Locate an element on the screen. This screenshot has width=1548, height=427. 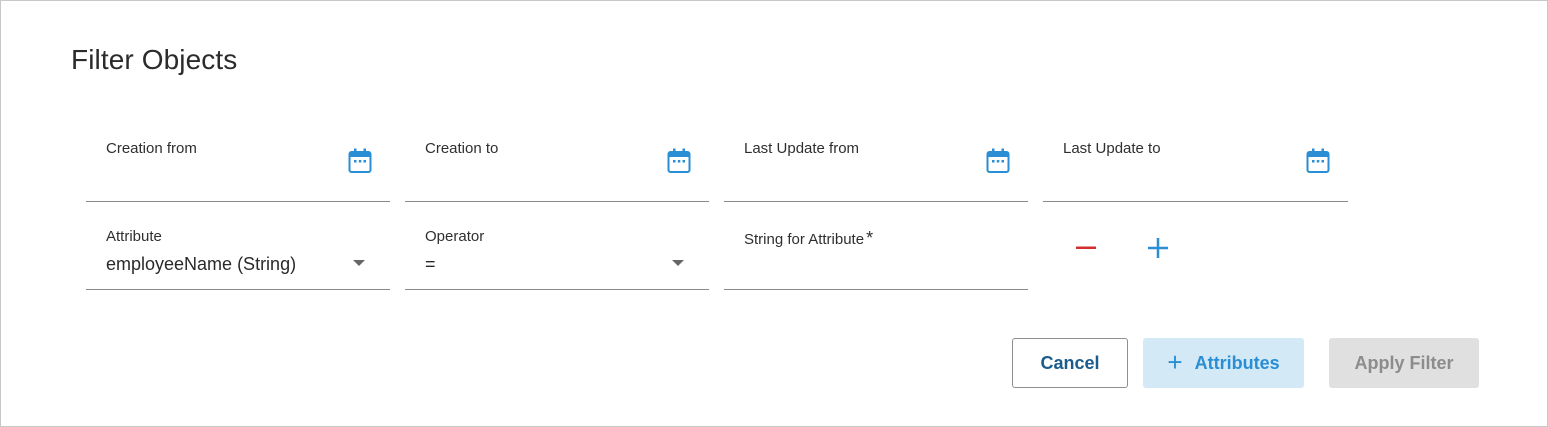
string-for-attribute-label: String for Attribute * is located at coordinates (808, 238).